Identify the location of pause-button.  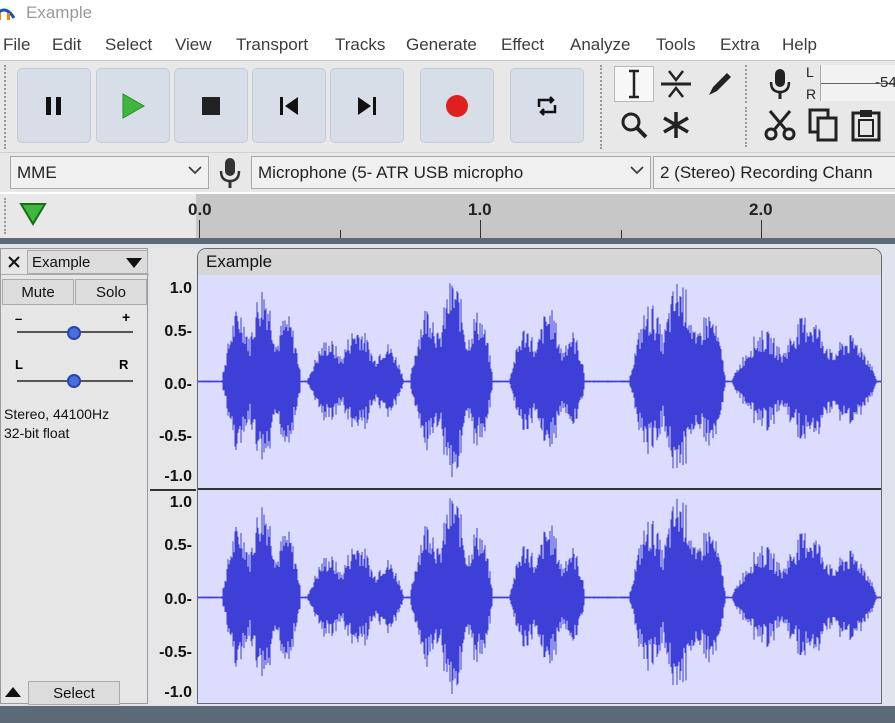
(54, 105).